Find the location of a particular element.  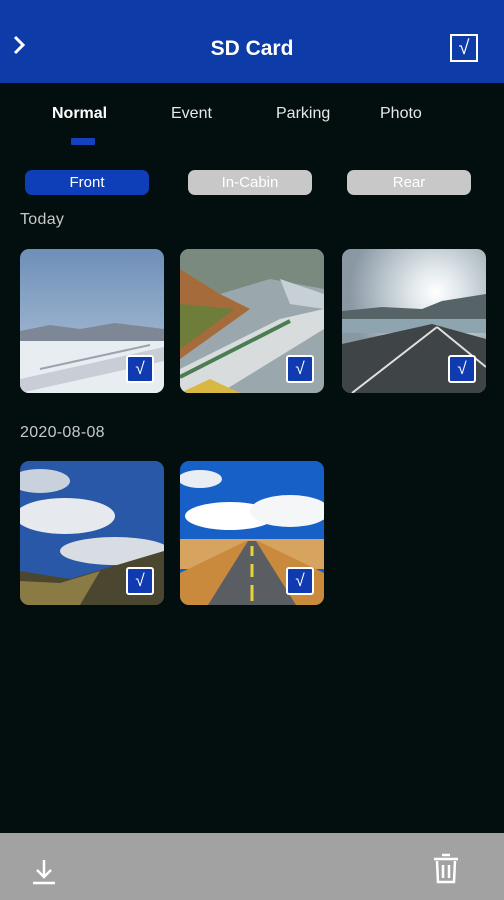

delete-button is located at coordinates (446, 868).